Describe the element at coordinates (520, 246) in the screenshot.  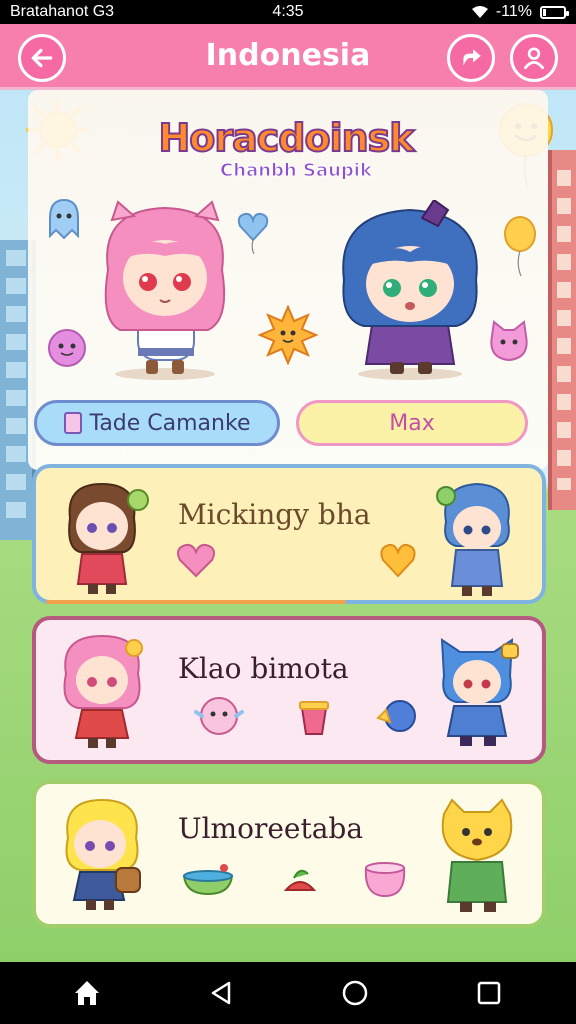
I see `yellow-balloon-icon` at that location.